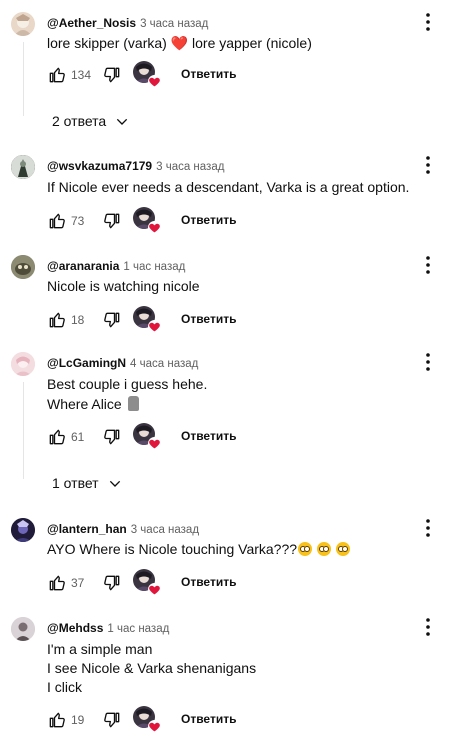 This screenshot has height=741, width=470. I want to click on comment-header: @wsvkazuma7179 3 часа назад, so click(135, 166).